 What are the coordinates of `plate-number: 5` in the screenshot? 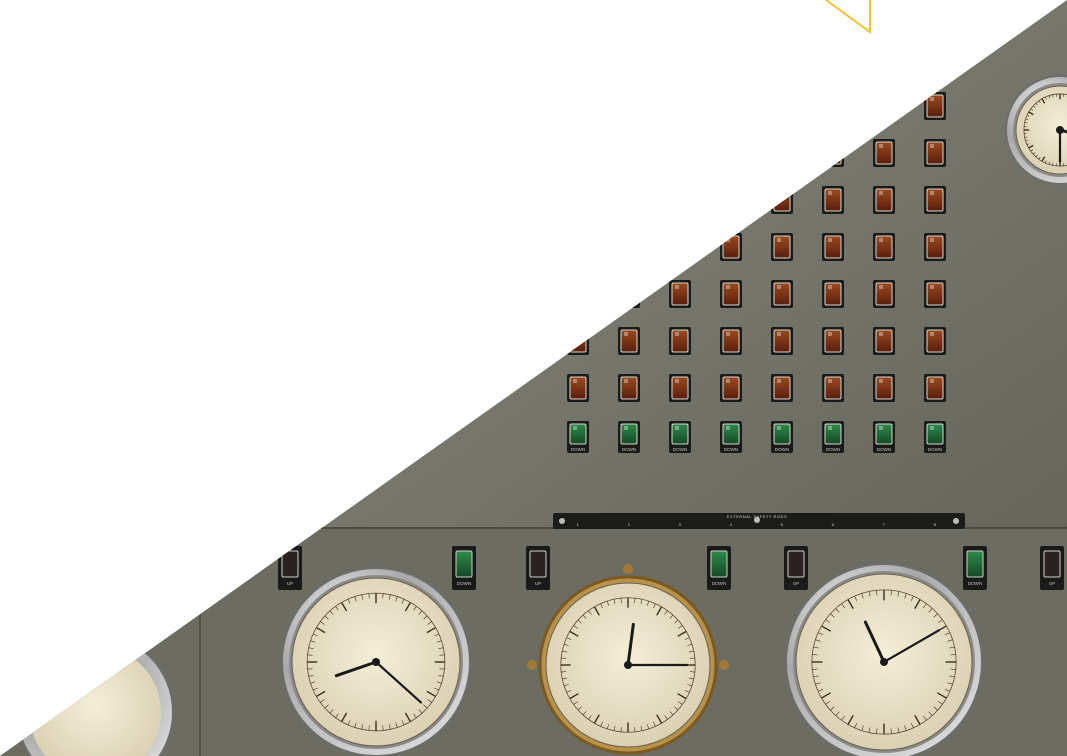 It's located at (782, 524).